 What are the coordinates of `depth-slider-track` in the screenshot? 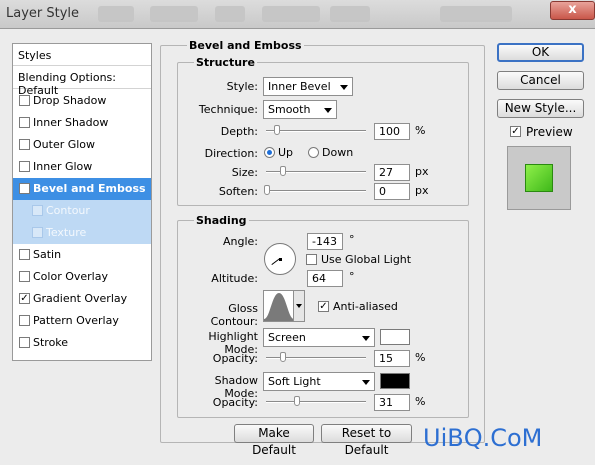 It's located at (316, 131).